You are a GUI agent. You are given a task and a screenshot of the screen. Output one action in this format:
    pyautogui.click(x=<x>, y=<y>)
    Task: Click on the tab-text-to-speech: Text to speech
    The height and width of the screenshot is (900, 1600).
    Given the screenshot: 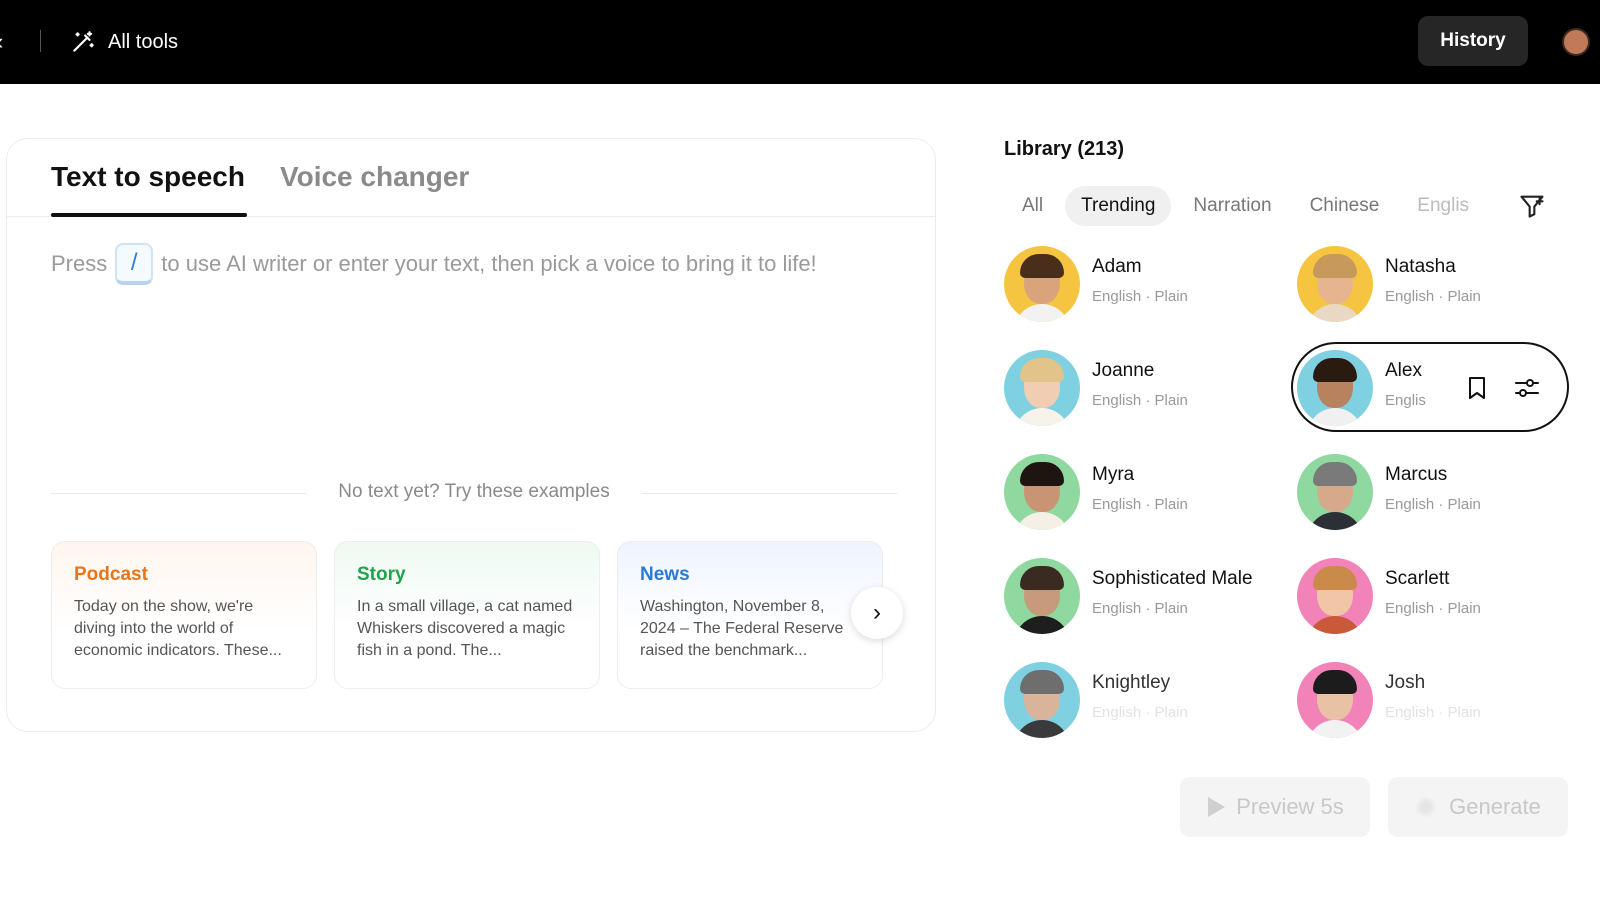 What is the action you would take?
    pyautogui.click(x=148, y=177)
    